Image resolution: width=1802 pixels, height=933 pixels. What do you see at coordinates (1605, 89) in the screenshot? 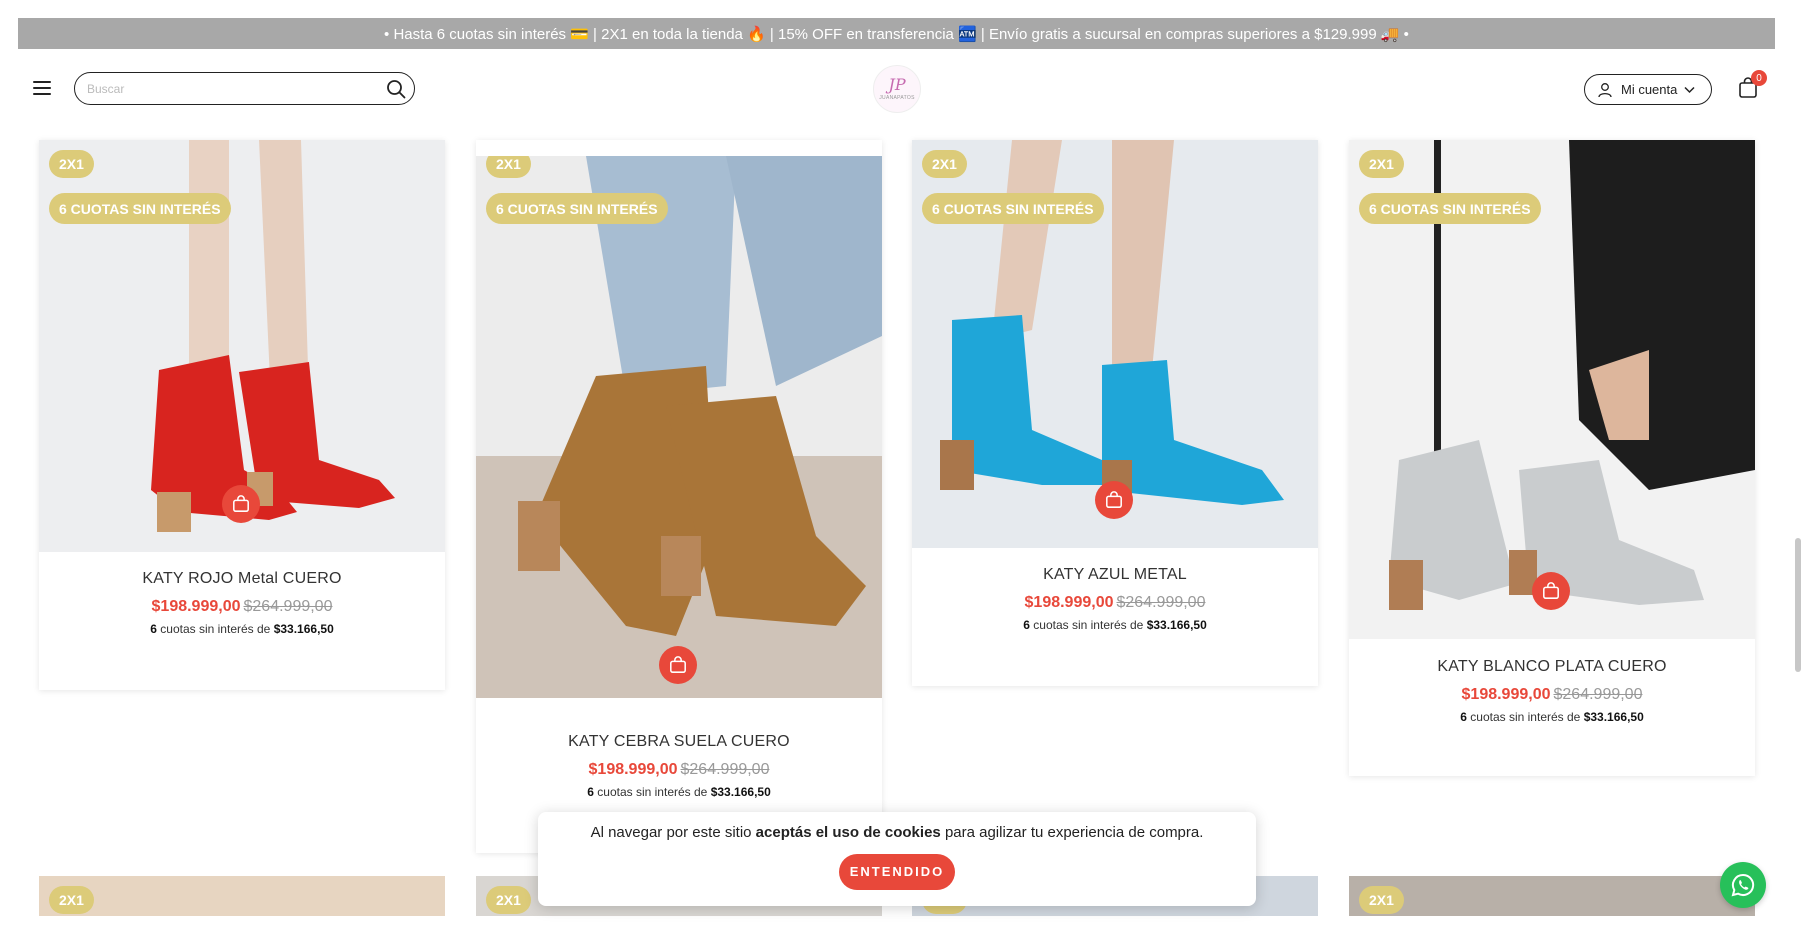
I see `user-icon` at bounding box center [1605, 89].